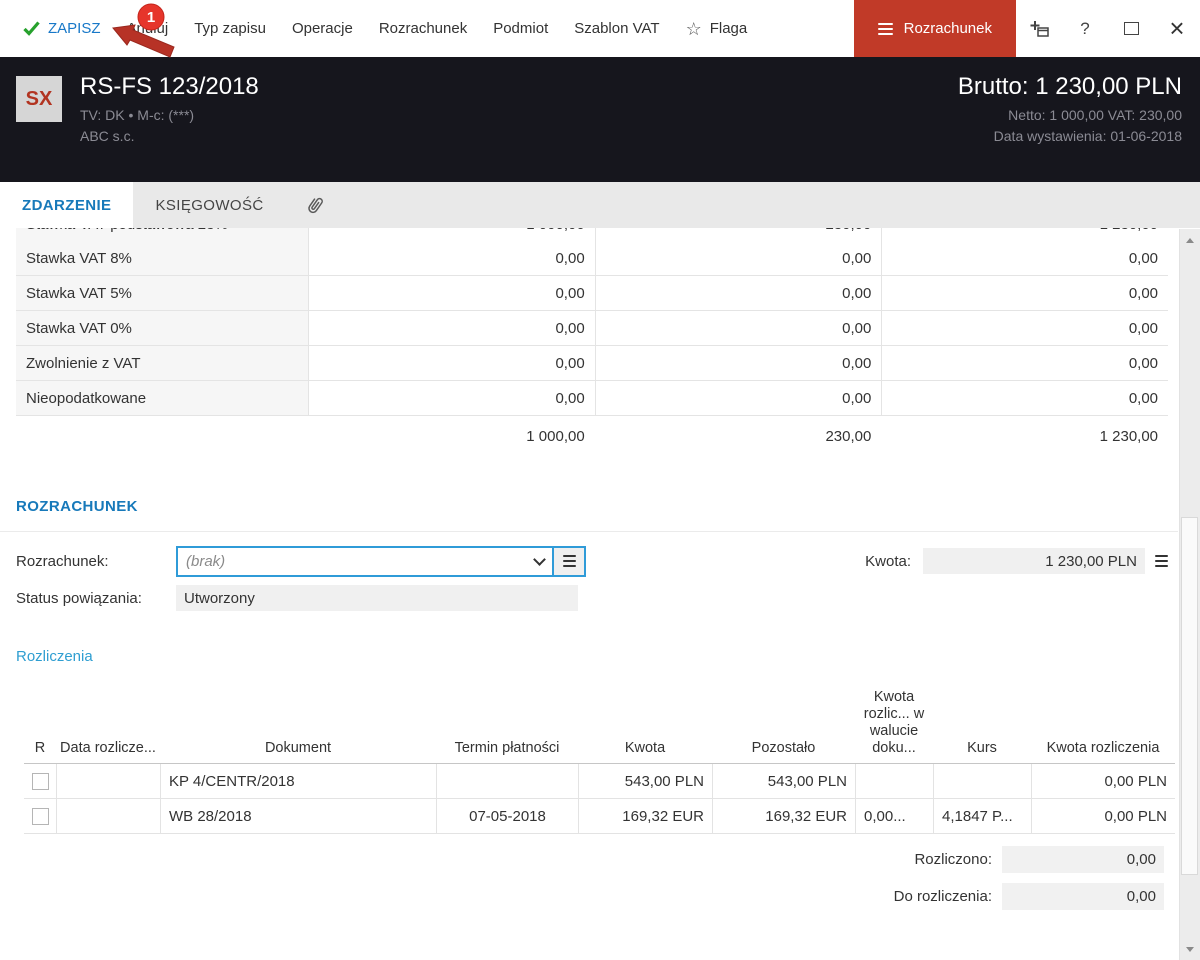  What do you see at coordinates (1034, 561) in the screenshot?
I see `kwota-field: 1 230,00 PLN` at bounding box center [1034, 561].